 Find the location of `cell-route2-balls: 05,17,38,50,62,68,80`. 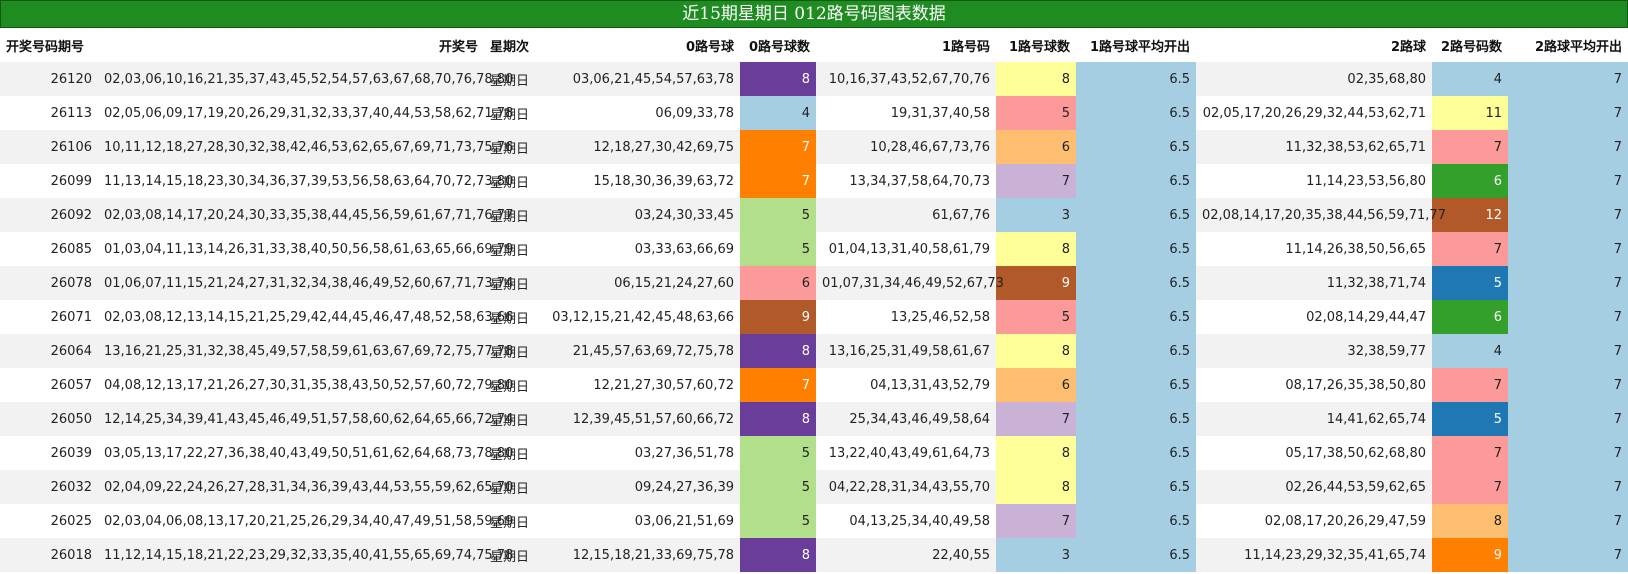

cell-route2-balls: 05,17,38,50,62,68,80 is located at coordinates (1314, 453).